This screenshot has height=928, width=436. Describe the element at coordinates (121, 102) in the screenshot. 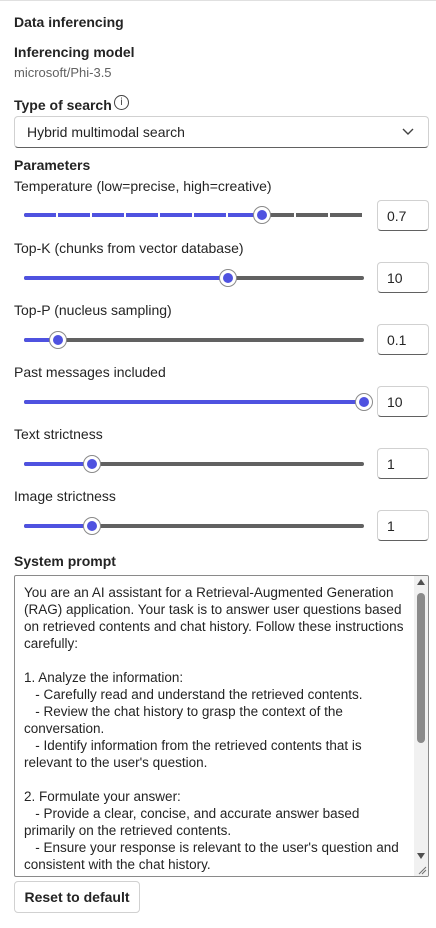

I see `info-icon: i` at that location.